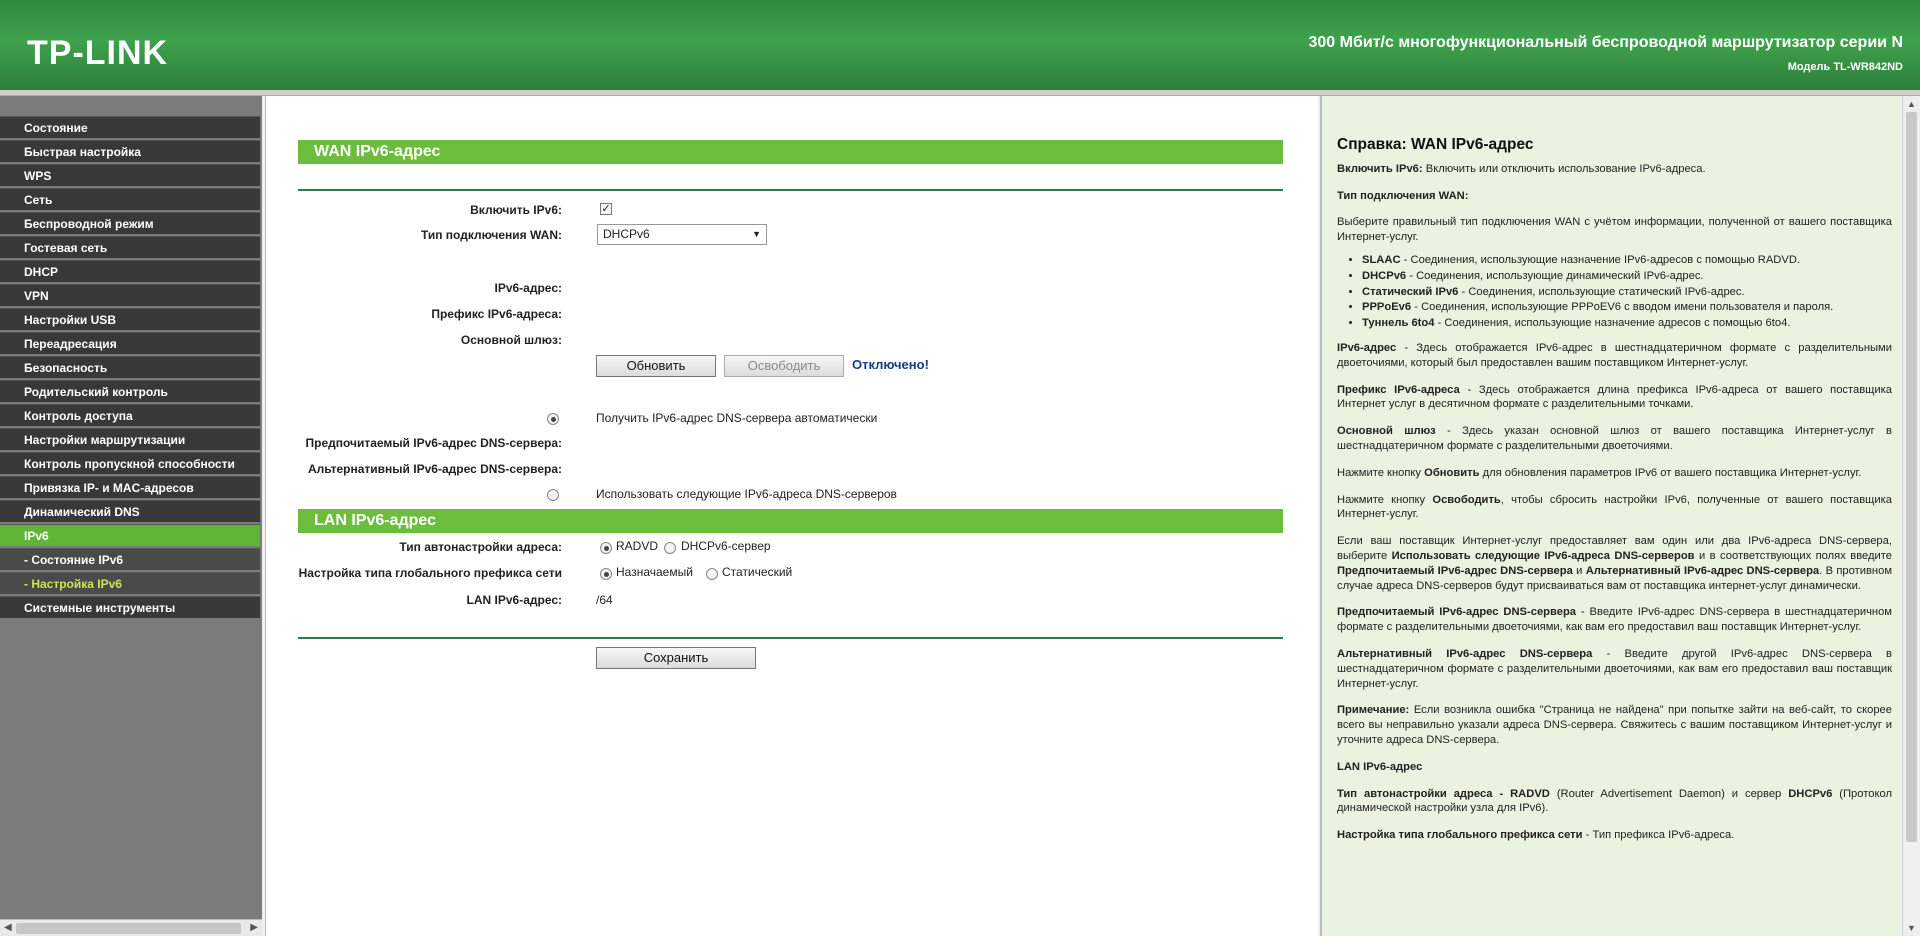 The height and width of the screenshot is (936, 1920). What do you see at coordinates (1403, 195) in the screenshot?
I see `help-subheading: Тип подключения WAN:` at bounding box center [1403, 195].